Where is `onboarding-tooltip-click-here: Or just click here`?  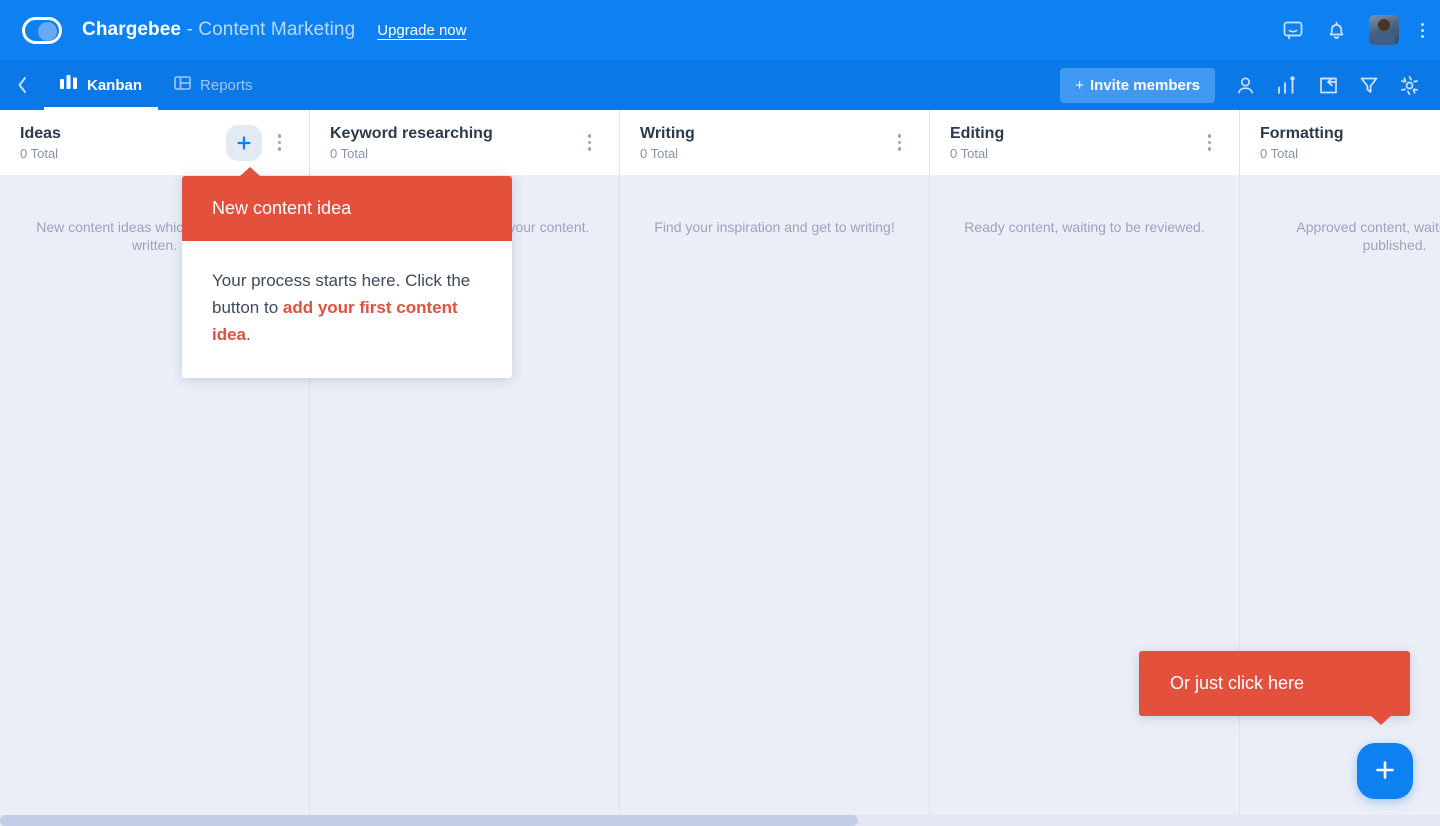
onboarding-tooltip-click-here: Or just click here is located at coordinates (1274, 688).